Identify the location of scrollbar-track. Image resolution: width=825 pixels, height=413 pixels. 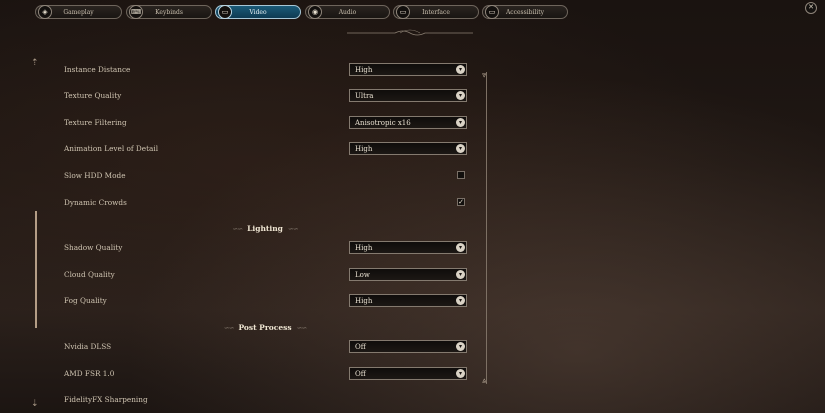
(486, 228).